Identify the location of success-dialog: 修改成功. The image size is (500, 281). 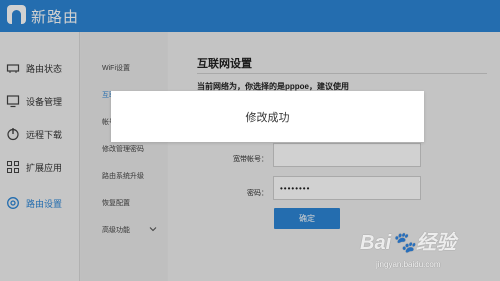
(267, 116).